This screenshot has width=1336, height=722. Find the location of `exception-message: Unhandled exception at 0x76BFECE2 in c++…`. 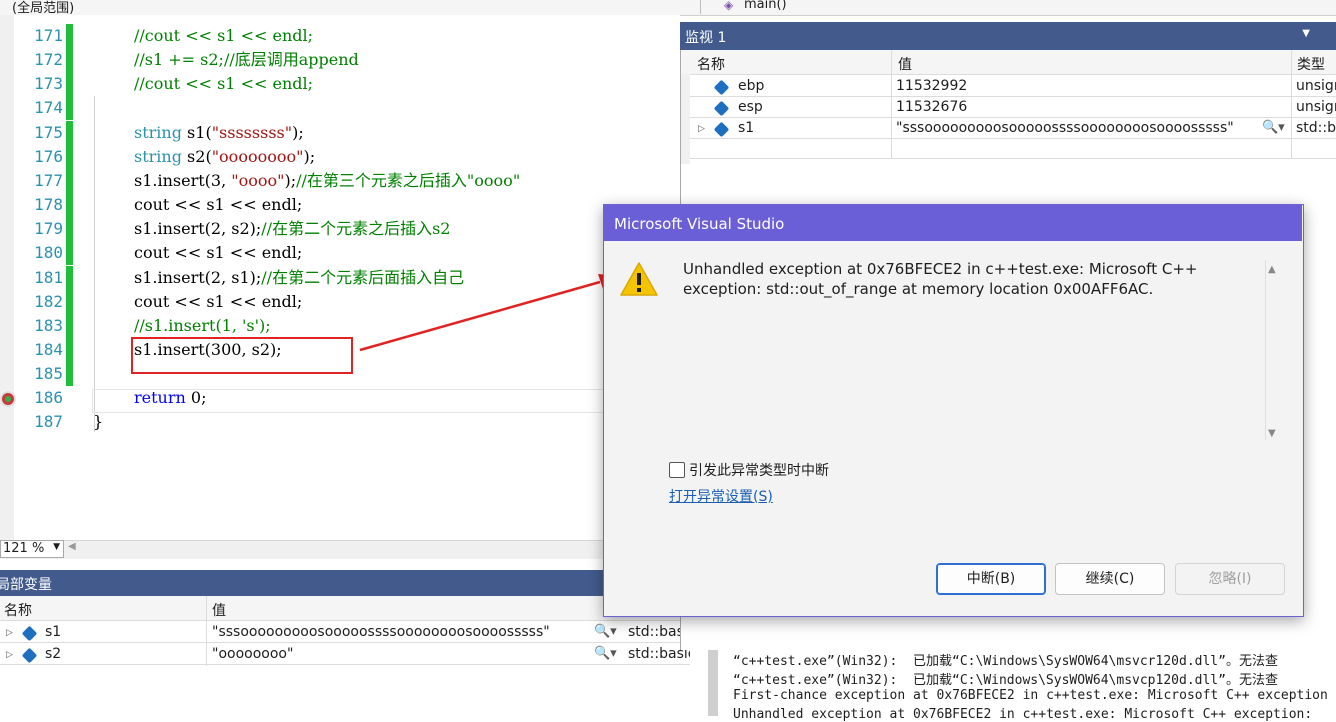

exception-message: Unhandled exception at 0x76BFECE2 in c++… is located at coordinates (940, 279).